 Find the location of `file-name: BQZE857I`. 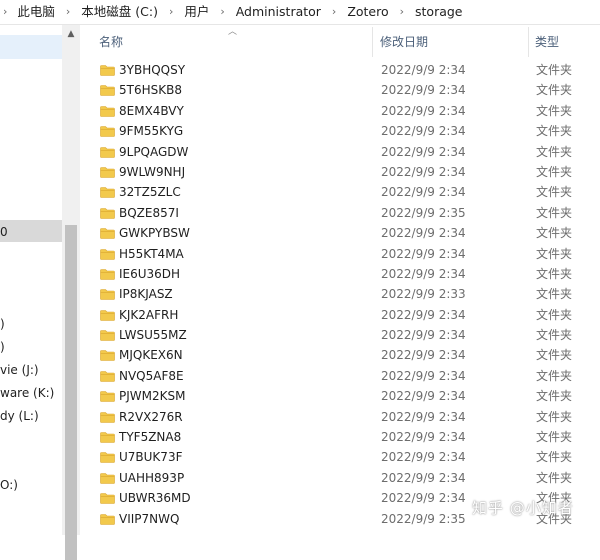

file-name: BQZE857I is located at coordinates (149, 213).